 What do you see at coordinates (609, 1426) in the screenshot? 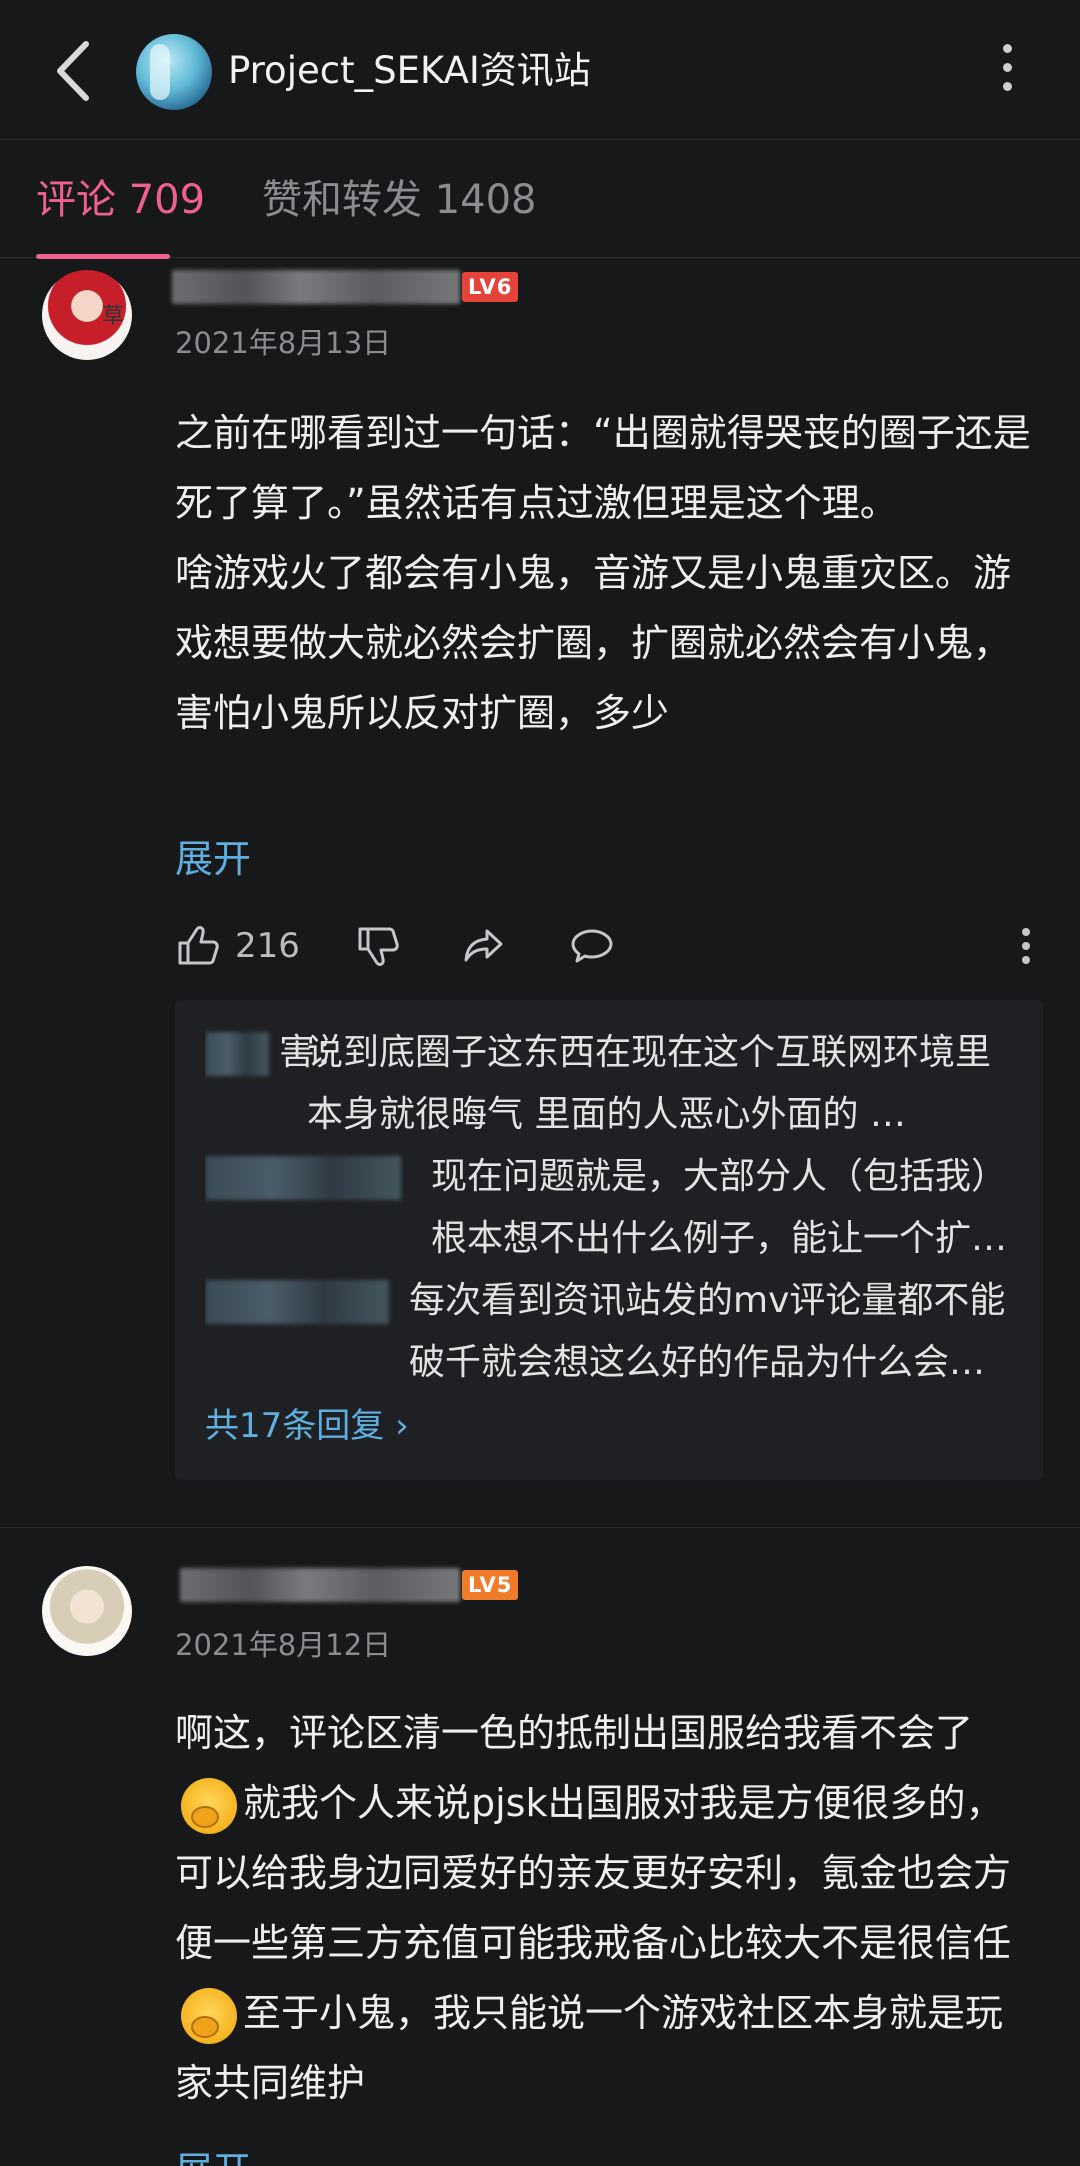
I see `view-all-replies-link: 共17条回复 ›` at bounding box center [609, 1426].